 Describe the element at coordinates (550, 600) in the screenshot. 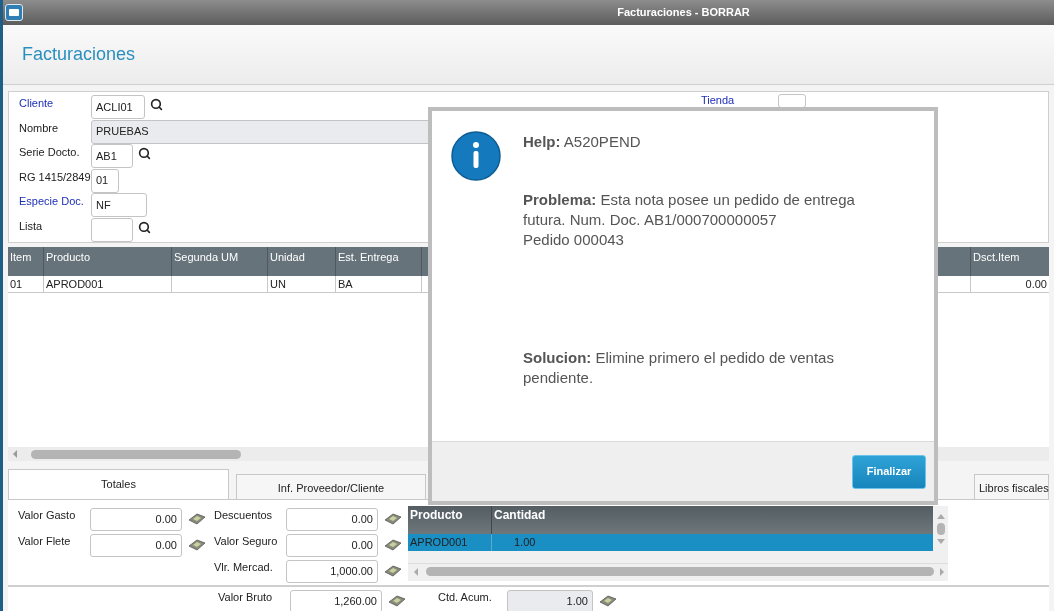

I see `amount-field: 1.00` at that location.